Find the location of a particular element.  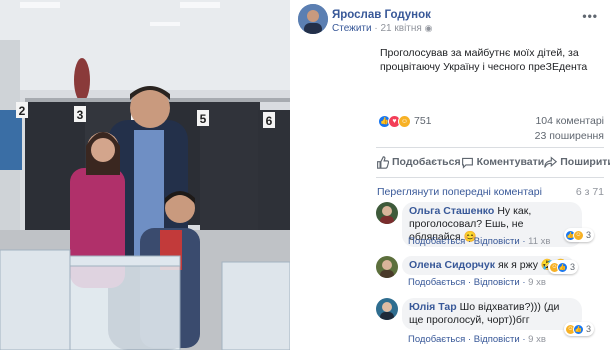

comment-icon is located at coordinates (467, 163).